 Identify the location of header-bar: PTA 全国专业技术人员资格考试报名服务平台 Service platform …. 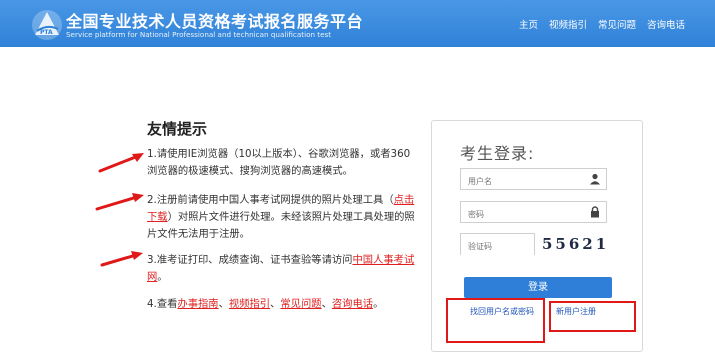
(357, 23).